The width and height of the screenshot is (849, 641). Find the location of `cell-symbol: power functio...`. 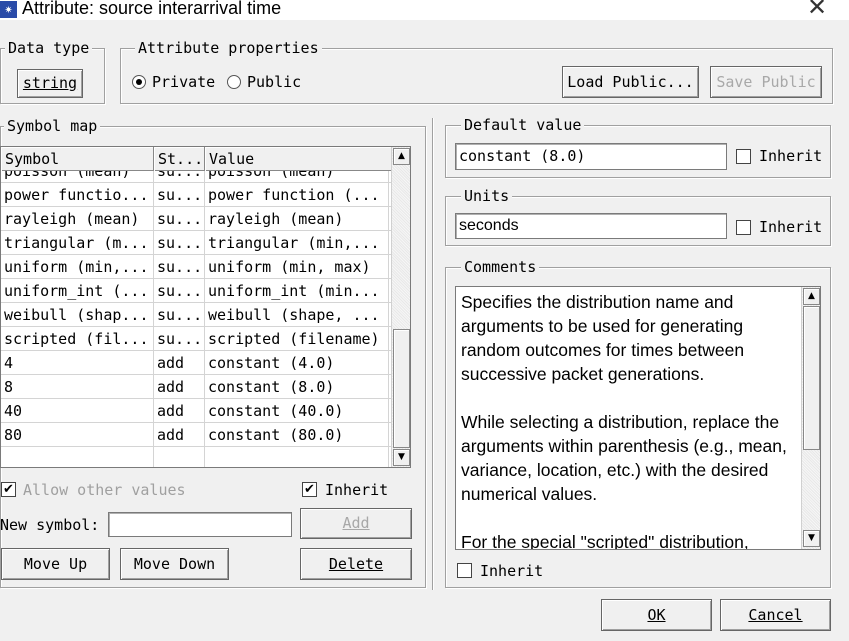

cell-symbol: power functio... is located at coordinates (77, 195).